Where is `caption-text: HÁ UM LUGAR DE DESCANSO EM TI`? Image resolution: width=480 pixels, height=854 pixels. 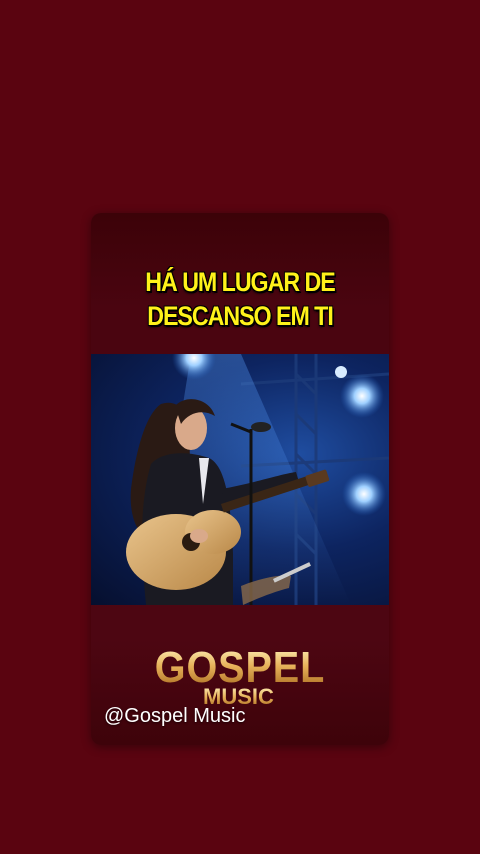 caption-text: HÁ UM LUGAR DE DESCANSO EM TI is located at coordinates (240, 299).